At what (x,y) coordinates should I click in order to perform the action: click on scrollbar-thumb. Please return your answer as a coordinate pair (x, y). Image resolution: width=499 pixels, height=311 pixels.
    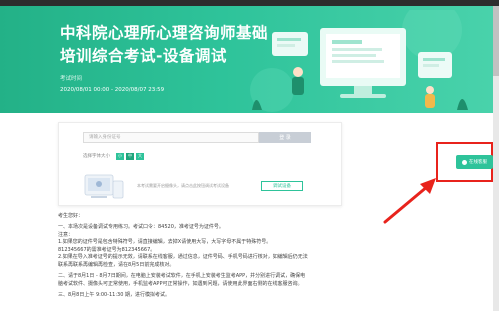
    Looking at the image, I should click on (496, 41).